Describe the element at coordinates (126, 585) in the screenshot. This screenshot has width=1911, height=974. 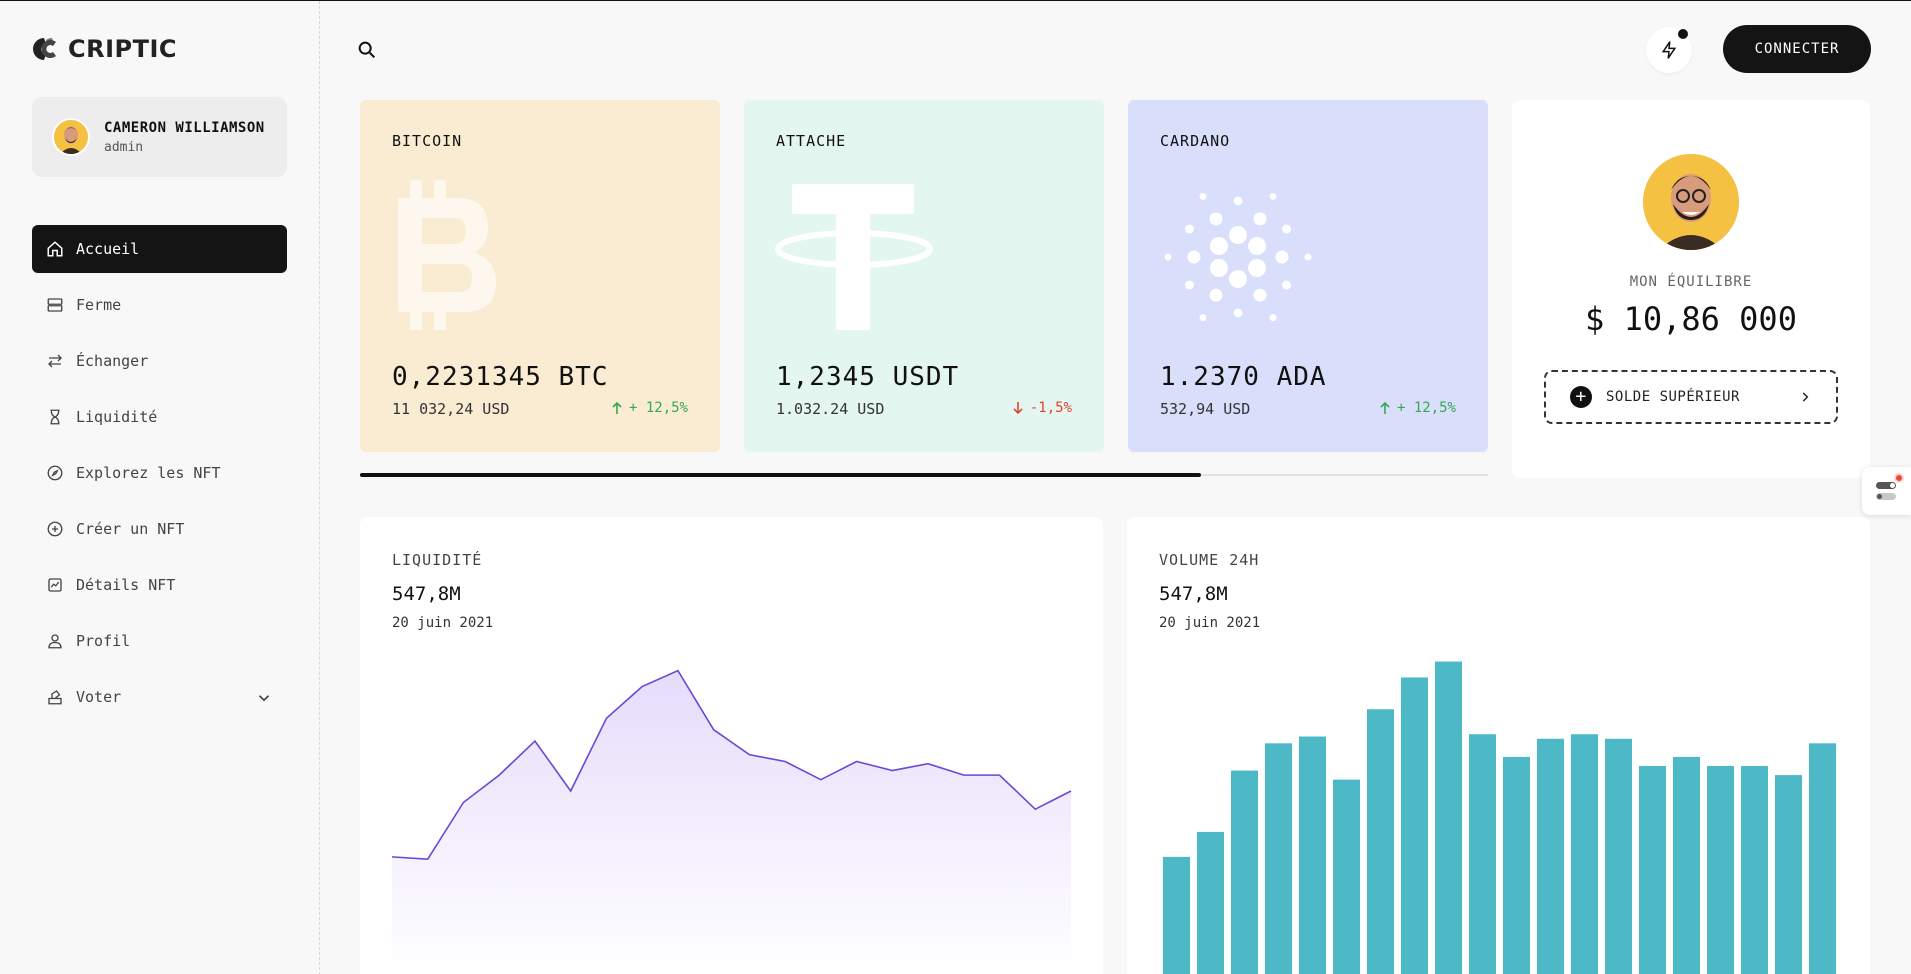
I see `nav-label: Détails NFT` at that location.